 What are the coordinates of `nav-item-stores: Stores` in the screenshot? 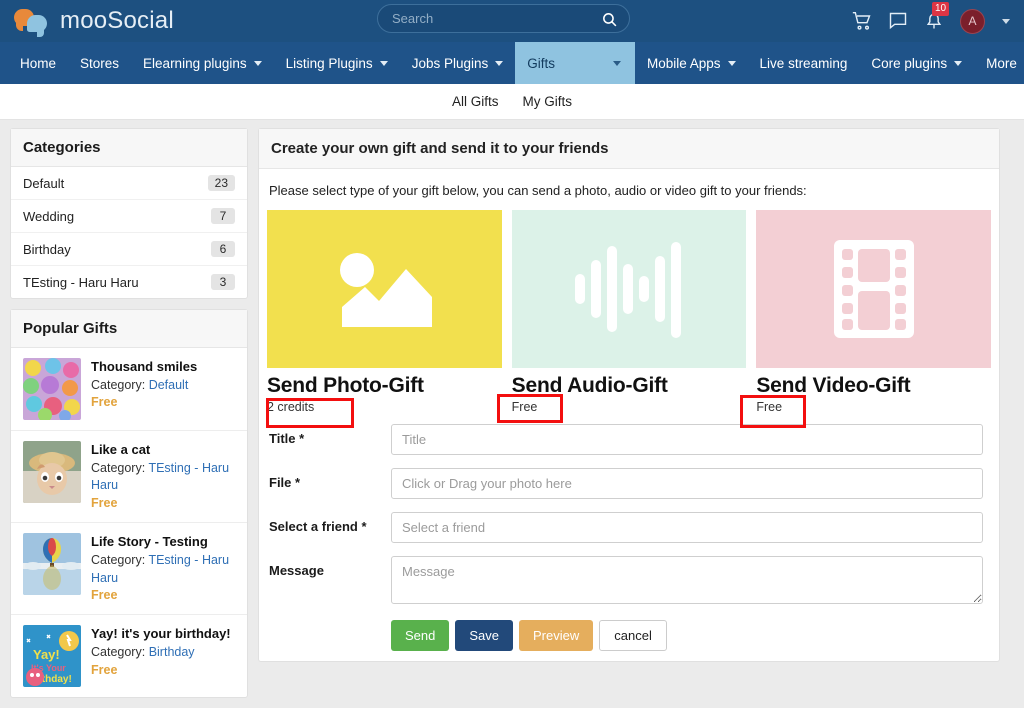 It's located at (99, 63).